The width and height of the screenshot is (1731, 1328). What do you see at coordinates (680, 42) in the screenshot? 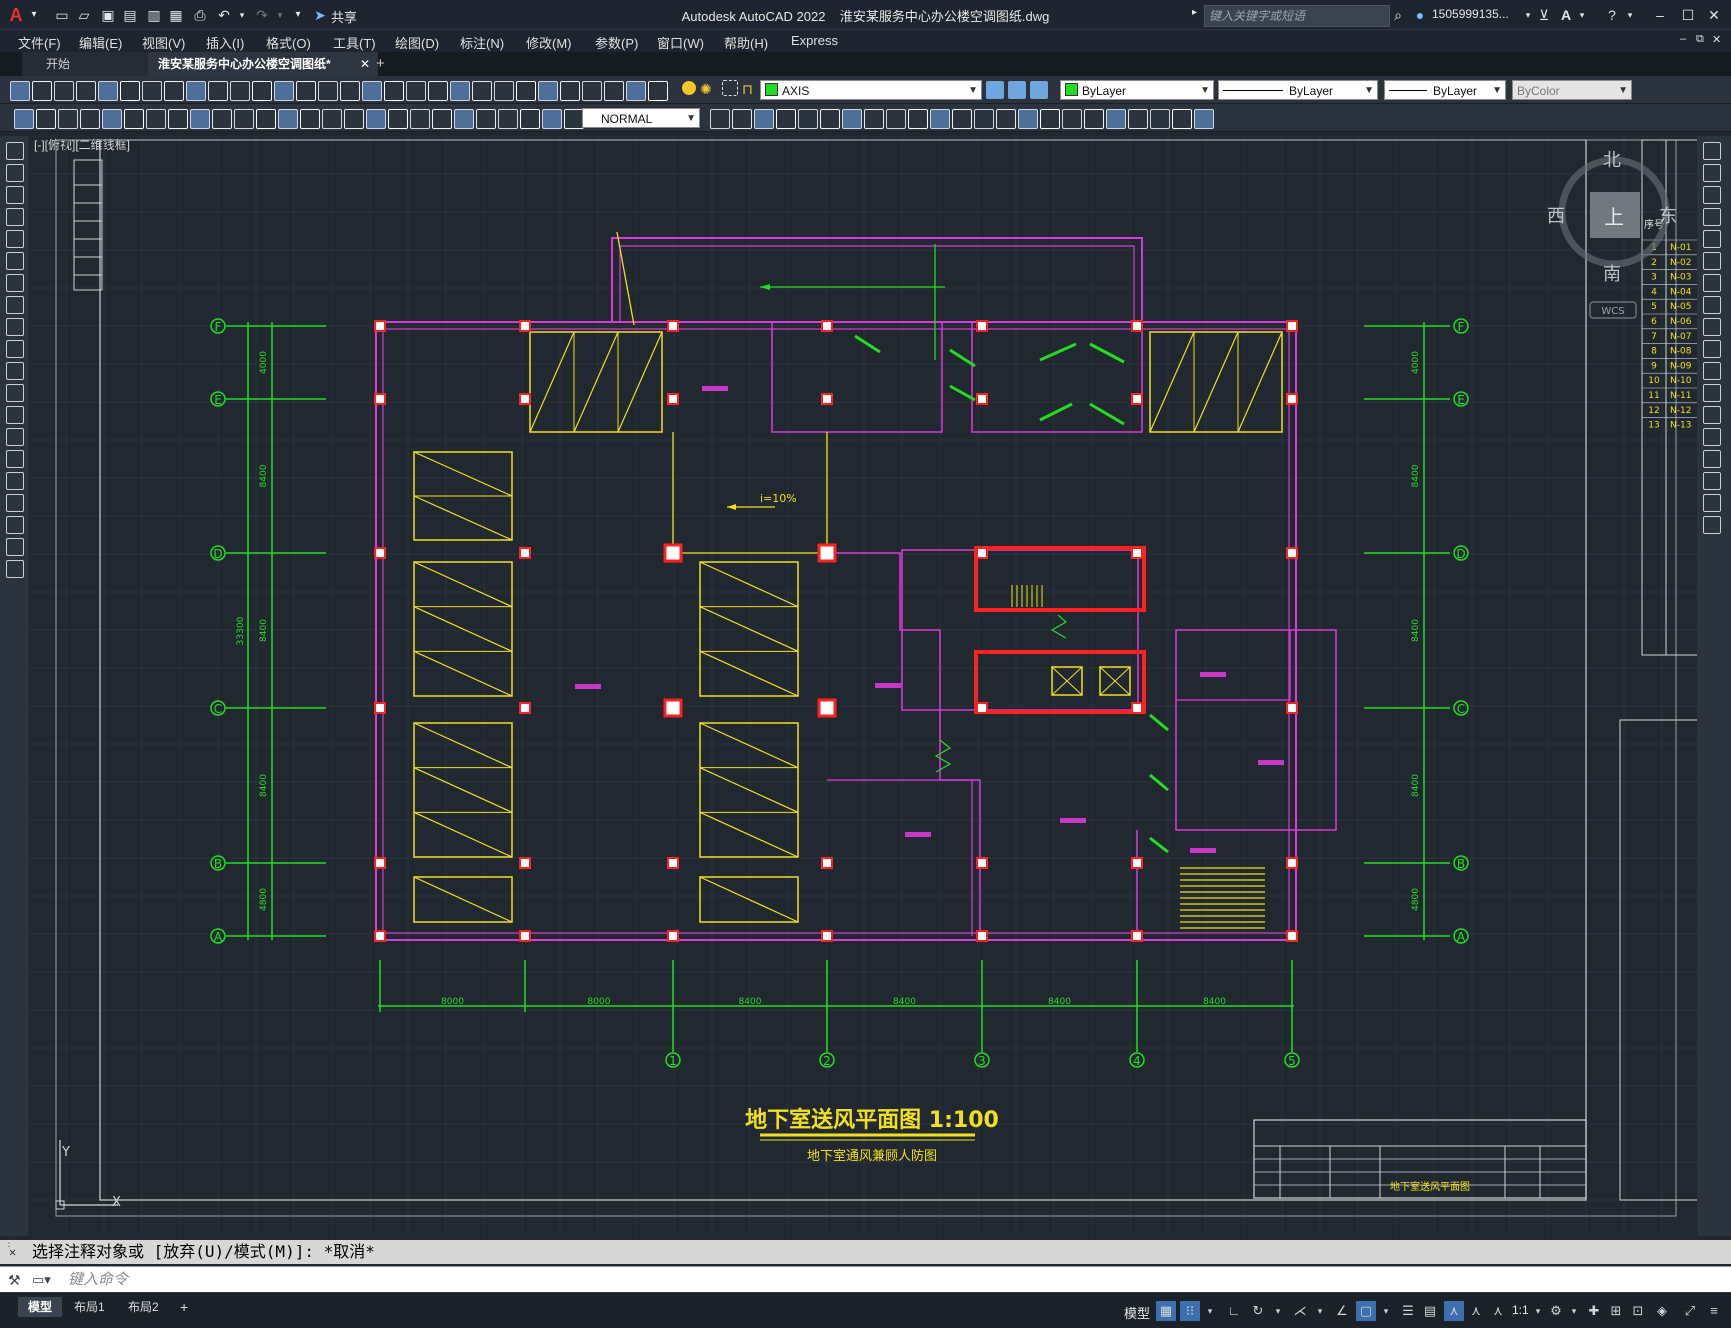
I see `menu-window: 窗口(W)` at bounding box center [680, 42].